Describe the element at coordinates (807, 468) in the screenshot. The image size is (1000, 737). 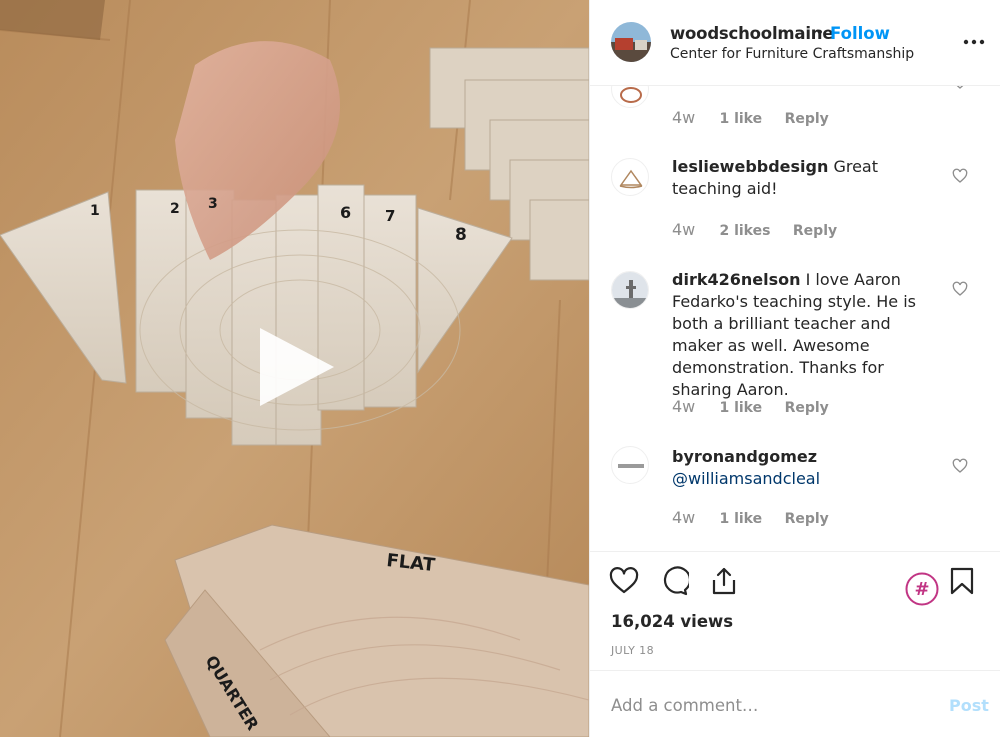
I see `comment-text: byronandgomez @williamsandcleal` at that location.